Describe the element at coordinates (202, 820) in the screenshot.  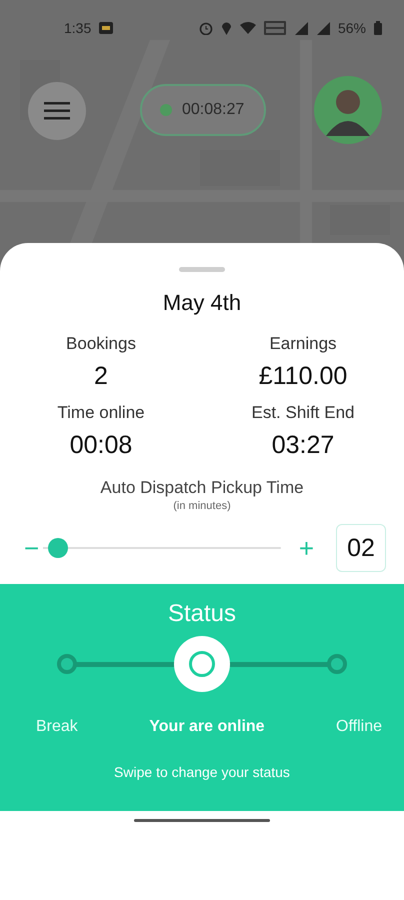
I see `home-indicator` at that location.